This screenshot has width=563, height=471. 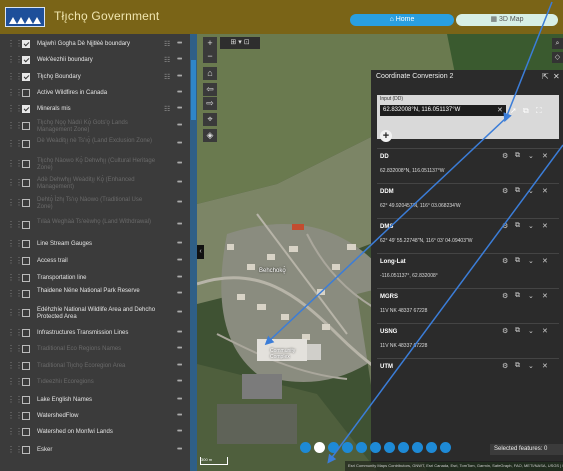 What do you see at coordinates (210, 89) in the screenshot?
I see `previous-extent-icon: ⇦` at bounding box center [210, 89].